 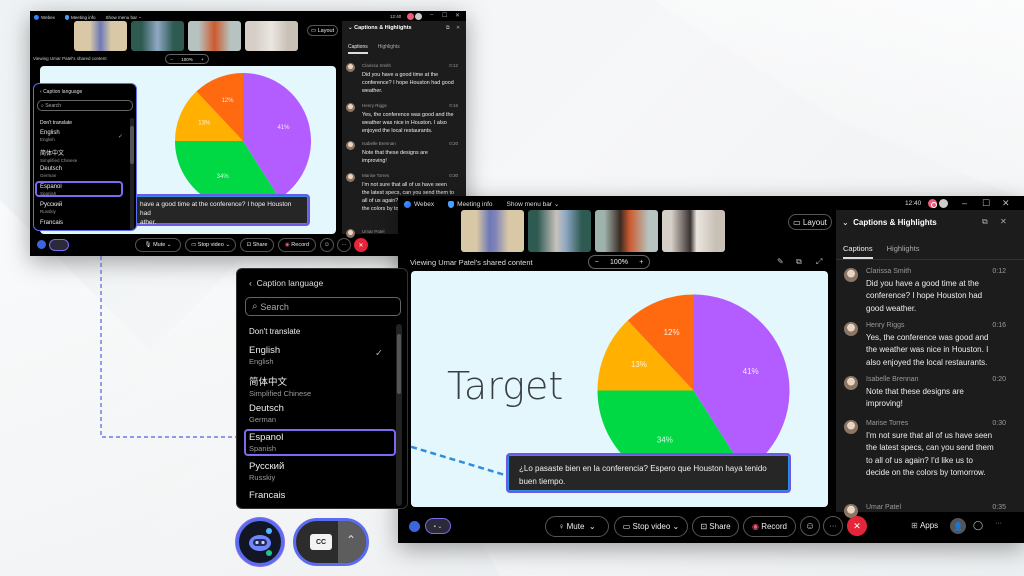 I want to click on language-subtitle: English, so click(x=261, y=361).